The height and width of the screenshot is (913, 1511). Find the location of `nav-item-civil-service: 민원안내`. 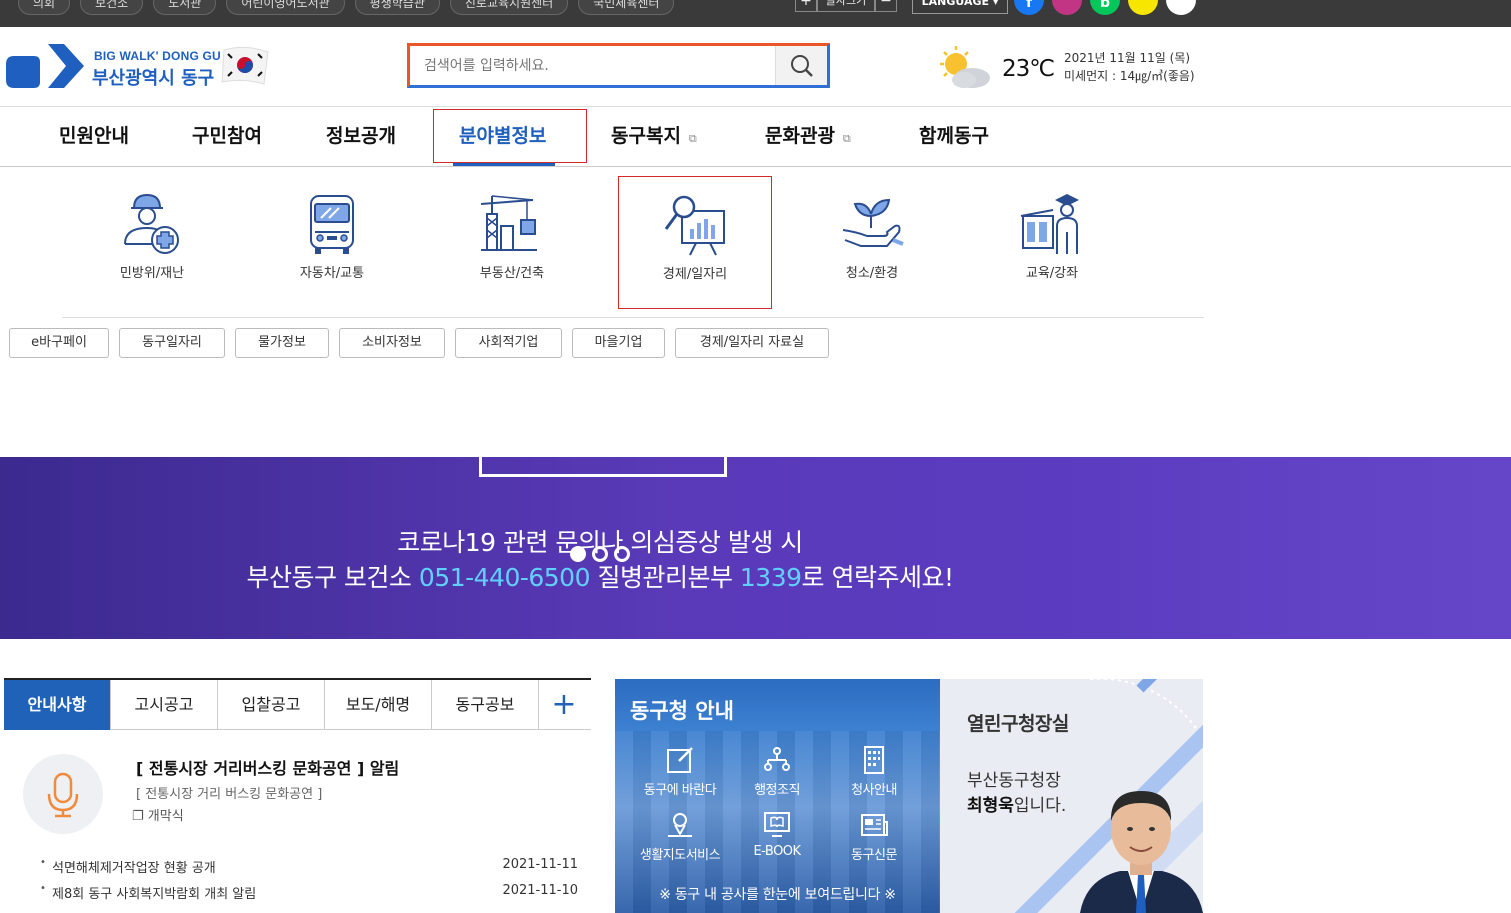

nav-item-civil-service: 민원안내 is located at coordinates (94, 134).